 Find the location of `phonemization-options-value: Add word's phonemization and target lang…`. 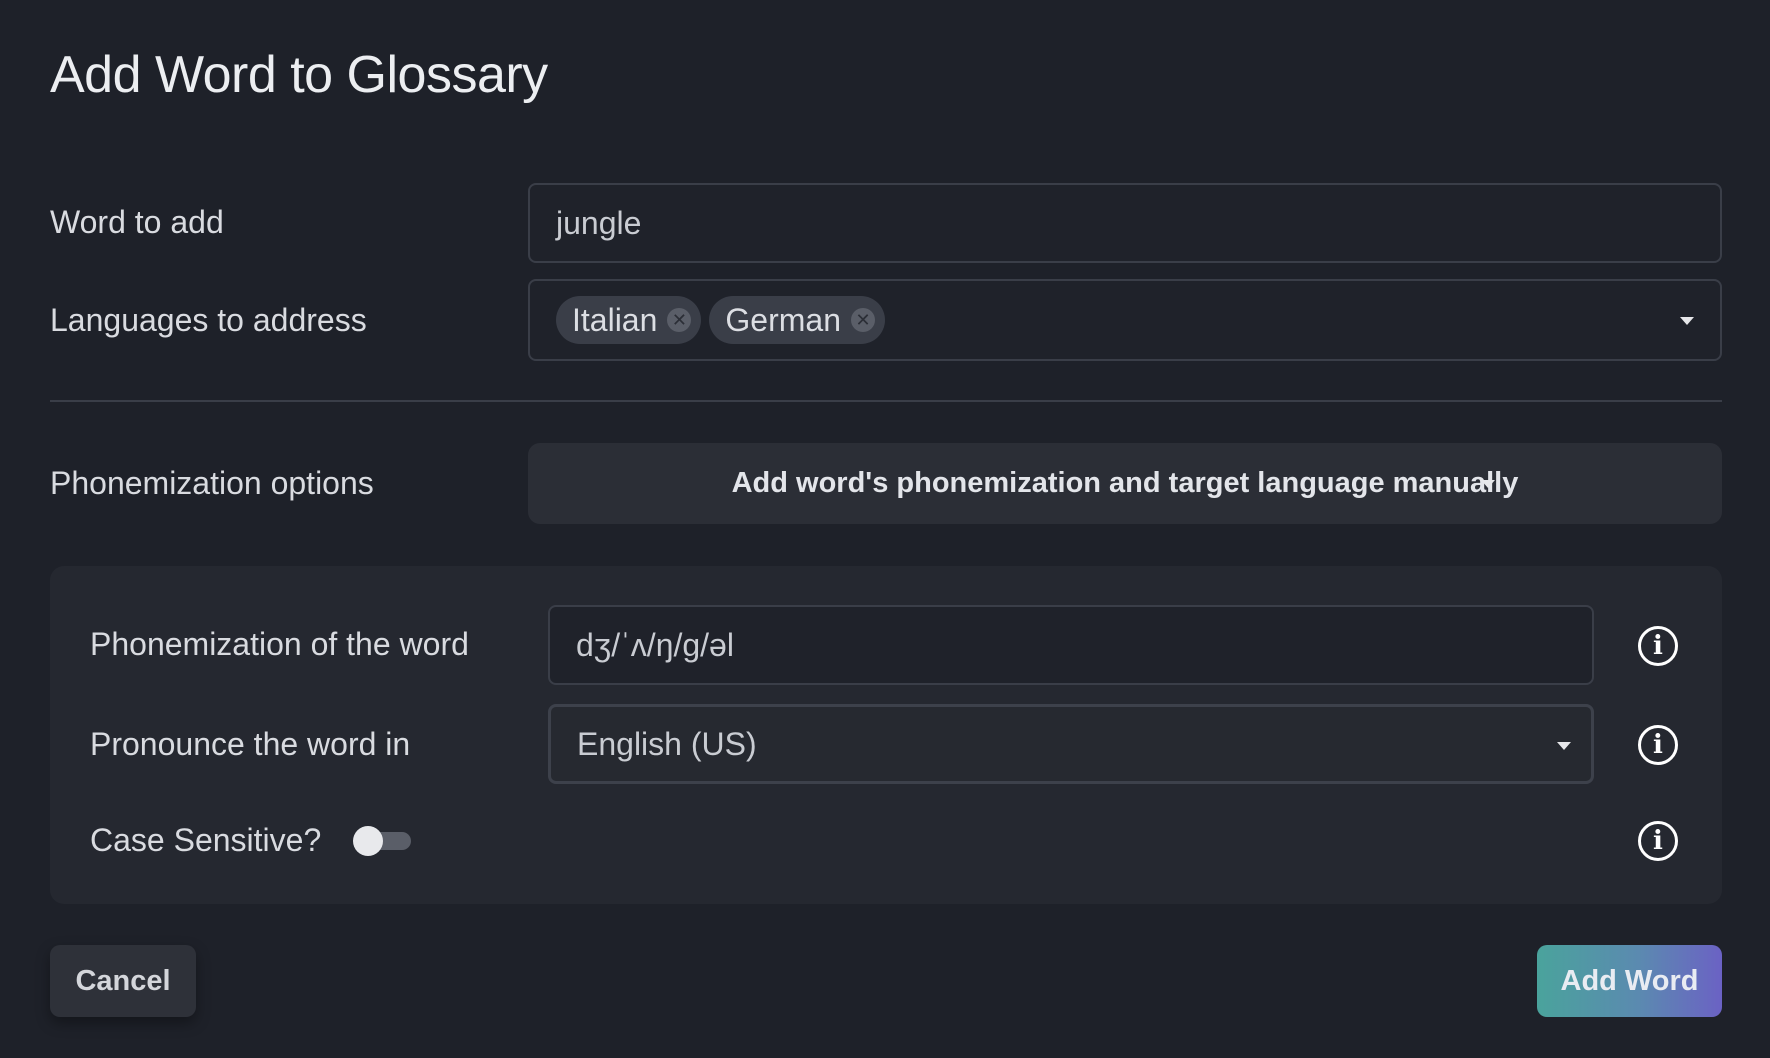

phonemization-options-value: Add word's phonemization and target lang… is located at coordinates (1125, 483).